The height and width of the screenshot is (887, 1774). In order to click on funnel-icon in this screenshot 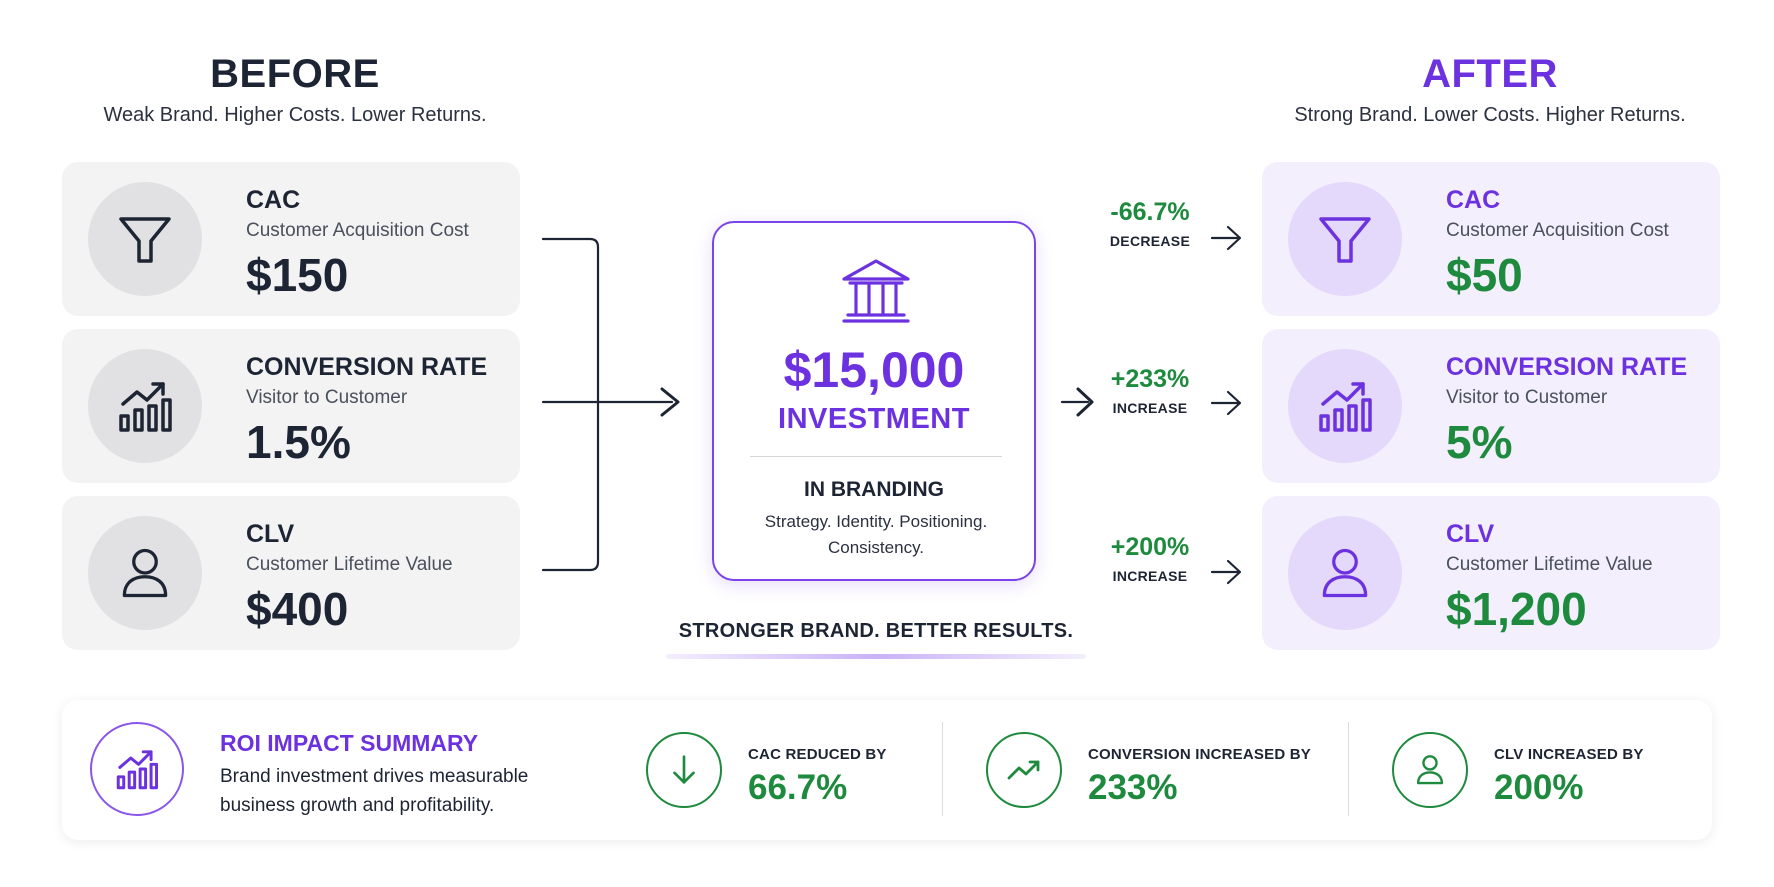, I will do `click(1345, 239)`.